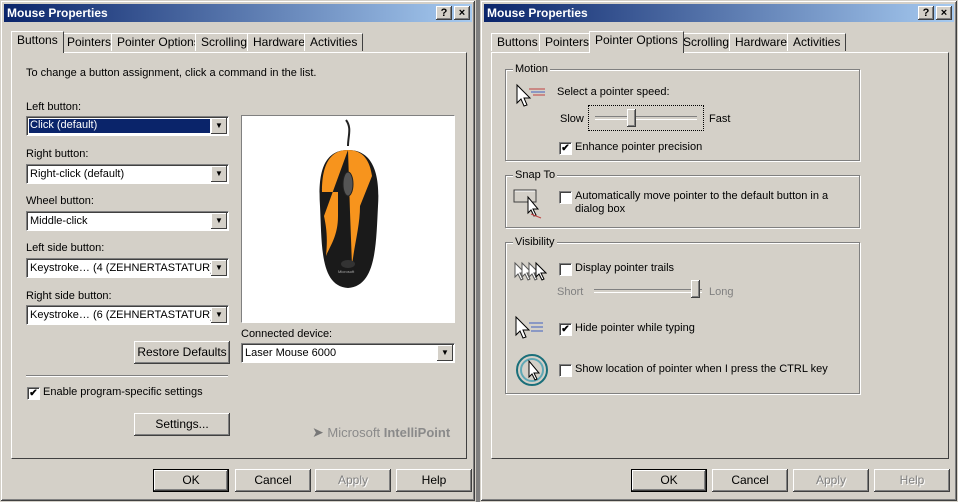  I want to click on connected-device-combo: Laser Mouse 6000 ▼, so click(348, 353).